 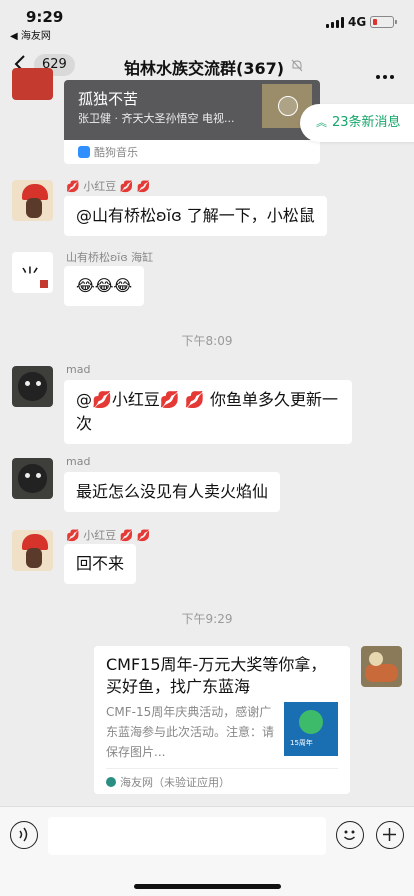 I want to click on music-title: 孤独不苦, so click(x=108, y=99).